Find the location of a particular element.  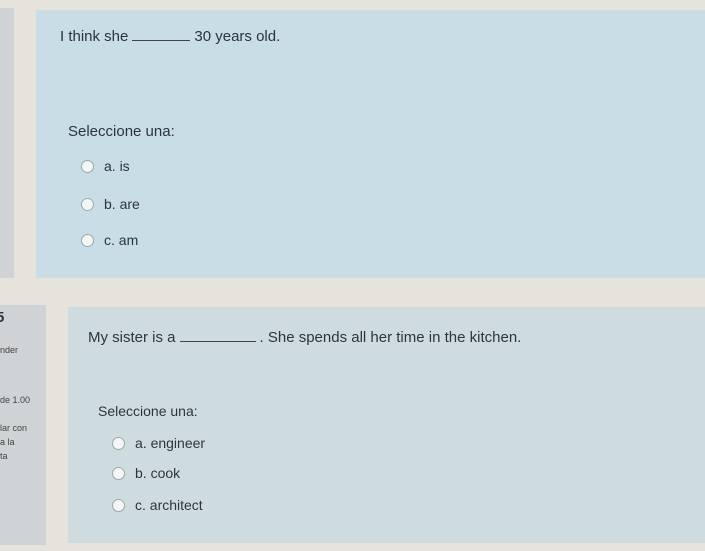

question-number: 5 is located at coordinates (2, 317).